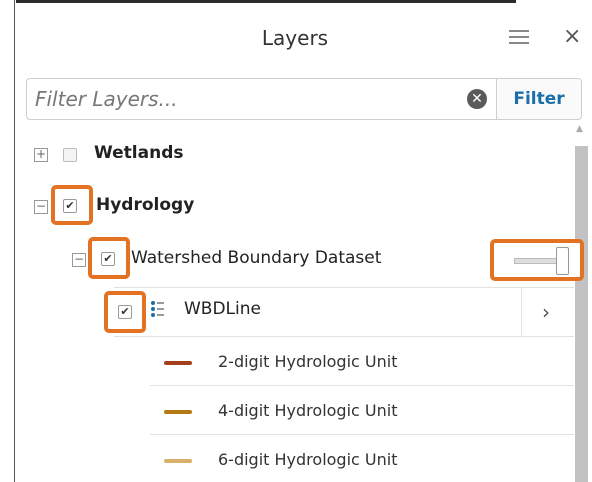 The width and height of the screenshot is (592, 482). Describe the element at coordinates (70, 206) in the screenshot. I see `hydrology-checkbox: ✔` at that location.